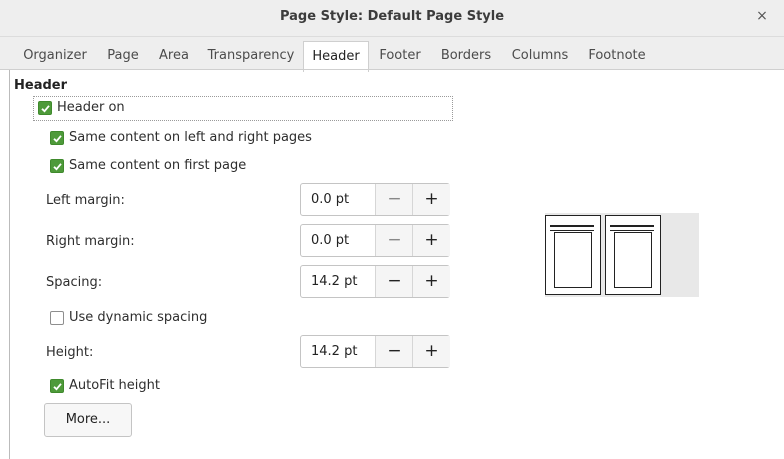 The height and width of the screenshot is (459, 784). I want to click on height-decrease-button: −, so click(394, 351).